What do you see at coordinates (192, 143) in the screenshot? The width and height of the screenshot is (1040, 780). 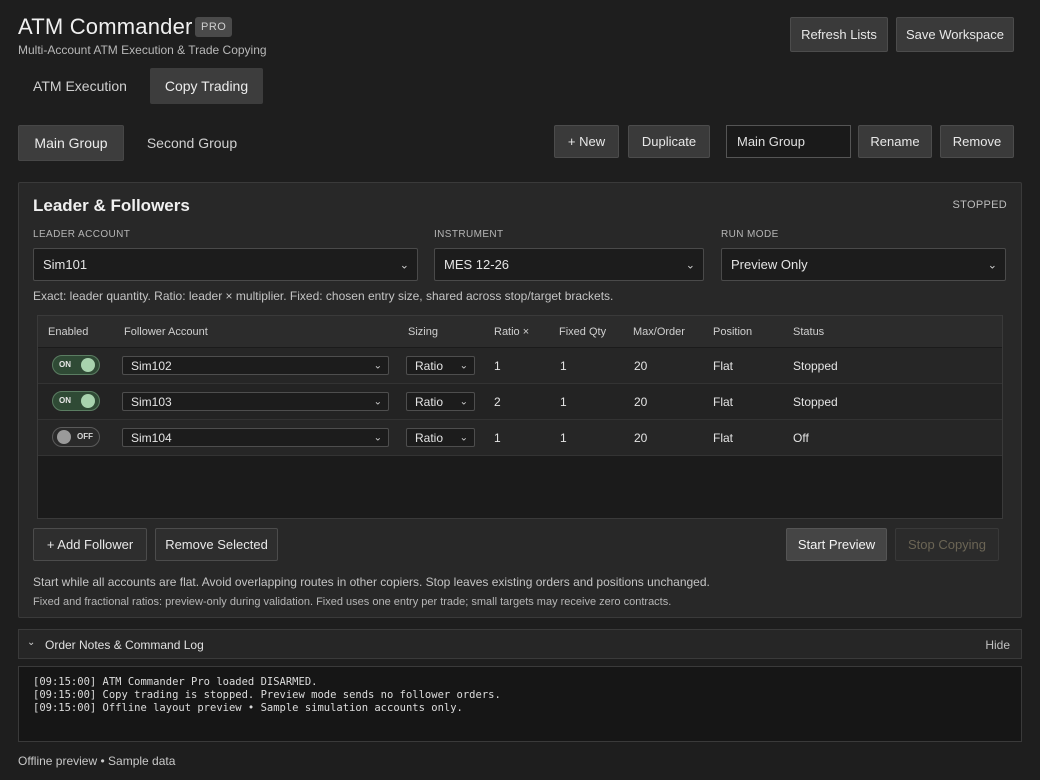 I see `group-tab-second: Second Group` at bounding box center [192, 143].